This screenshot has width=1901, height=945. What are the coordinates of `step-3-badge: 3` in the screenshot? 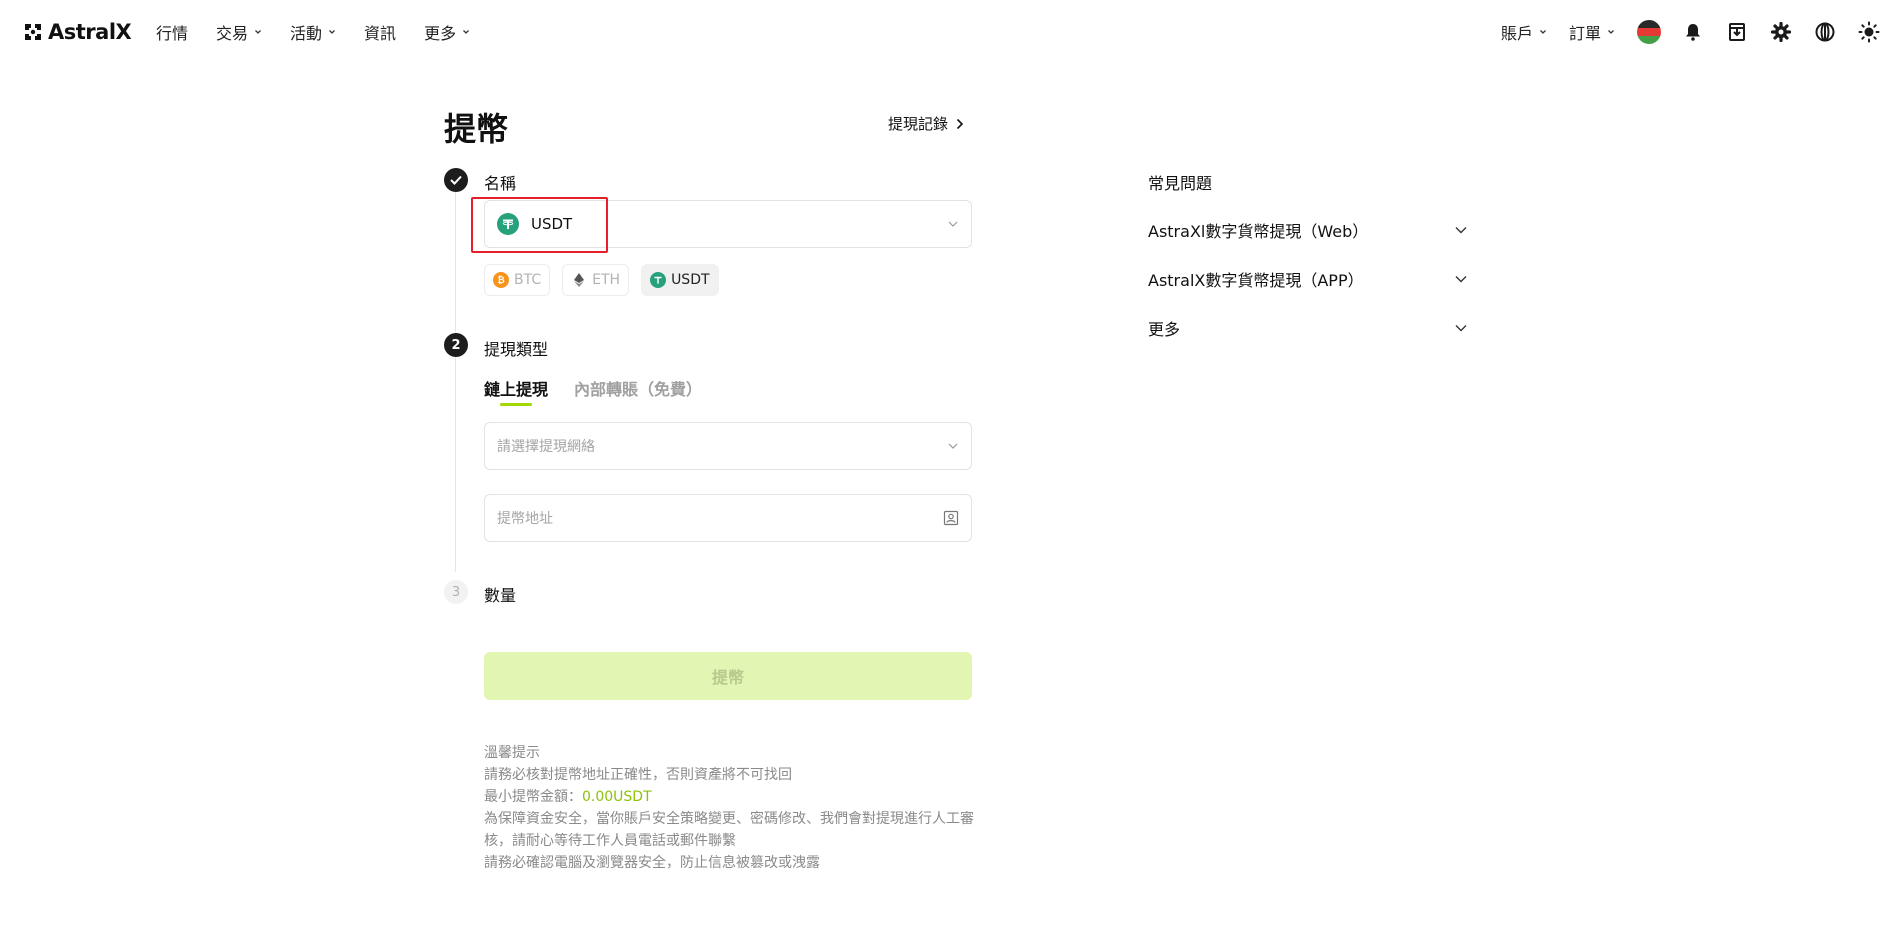 It's located at (456, 592).